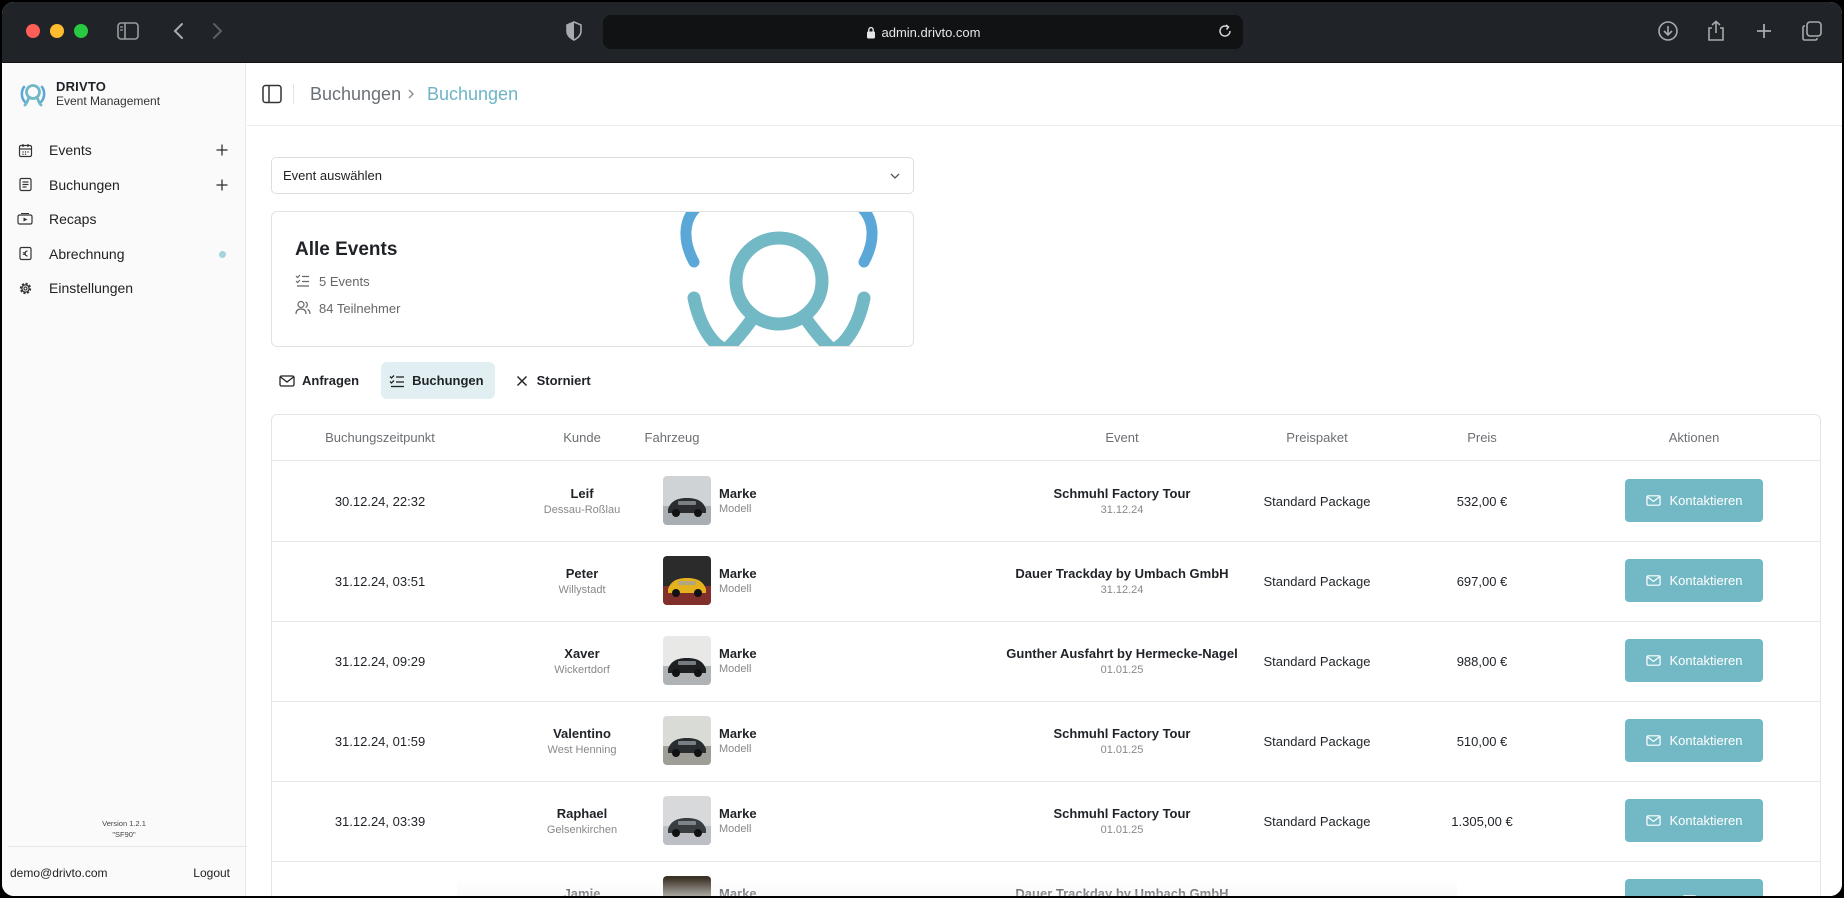 The width and height of the screenshot is (1844, 898). I want to click on share-icon, so click(1716, 31).